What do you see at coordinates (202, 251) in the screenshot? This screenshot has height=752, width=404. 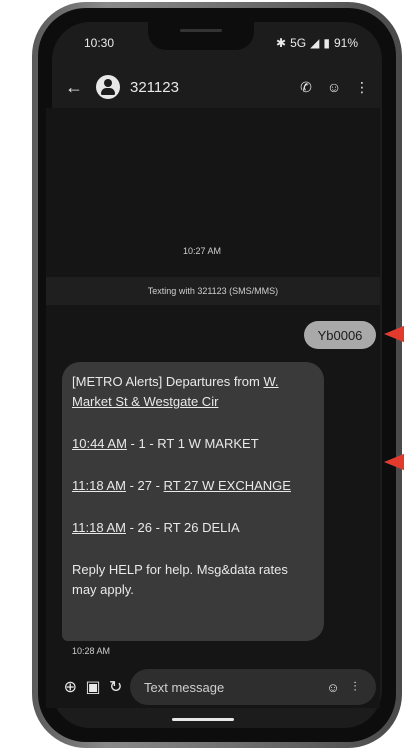 I see `message-timestamp: 10:27 AM` at bounding box center [202, 251].